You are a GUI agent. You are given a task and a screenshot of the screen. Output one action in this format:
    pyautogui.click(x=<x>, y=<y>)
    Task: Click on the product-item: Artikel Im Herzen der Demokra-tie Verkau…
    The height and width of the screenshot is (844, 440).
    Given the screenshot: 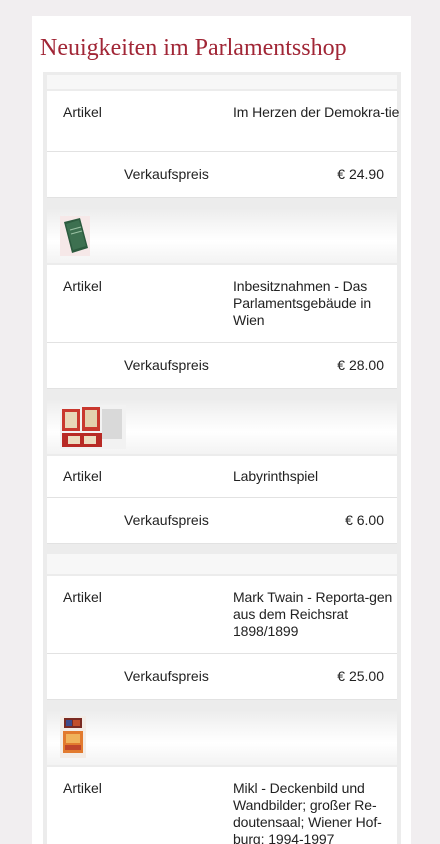 What is the action you would take?
    pyautogui.click(x=222, y=138)
    